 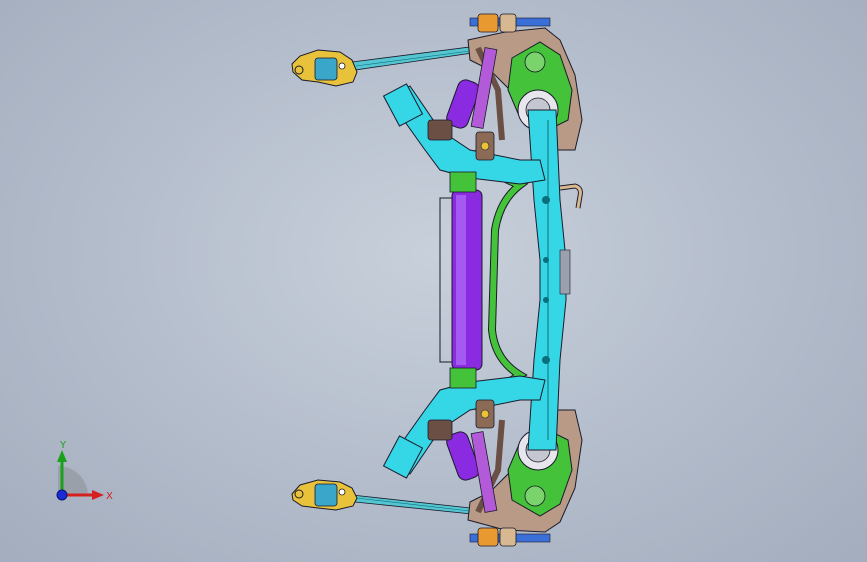 I want to click on x-axis-label: X, so click(x=109, y=496).